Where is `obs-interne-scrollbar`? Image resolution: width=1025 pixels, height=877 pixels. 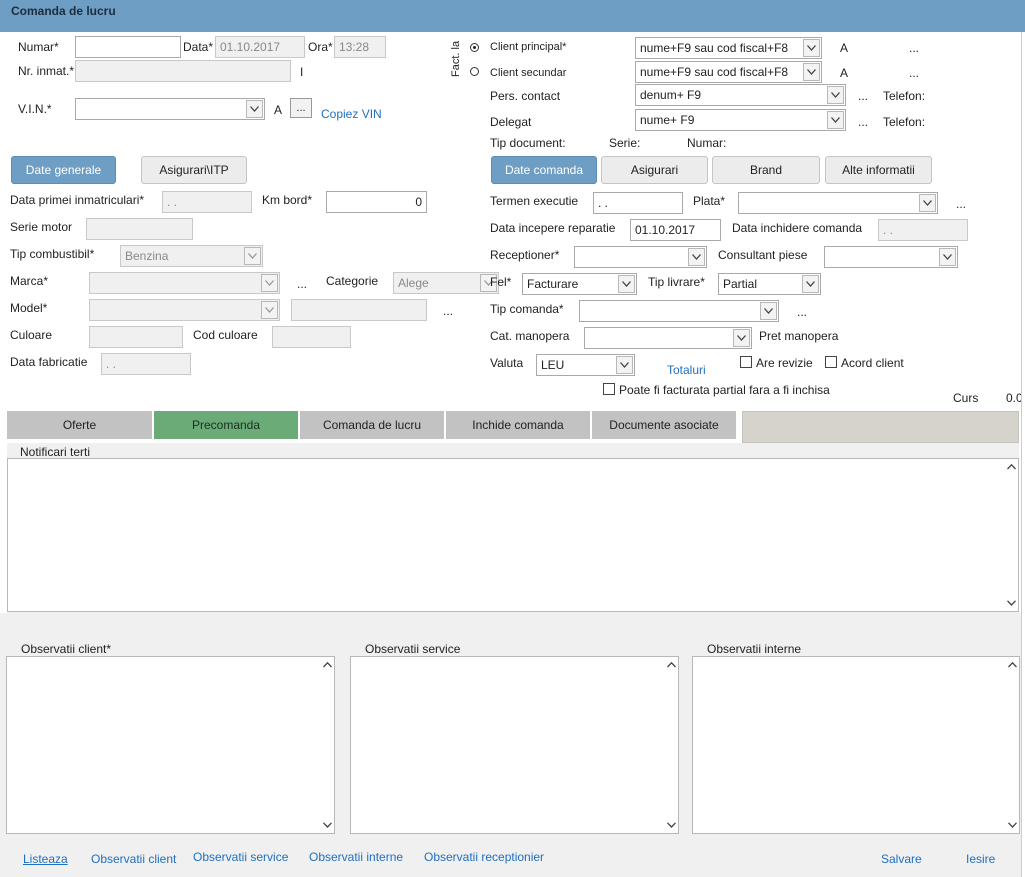 obs-interne-scrollbar is located at coordinates (1012, 745).